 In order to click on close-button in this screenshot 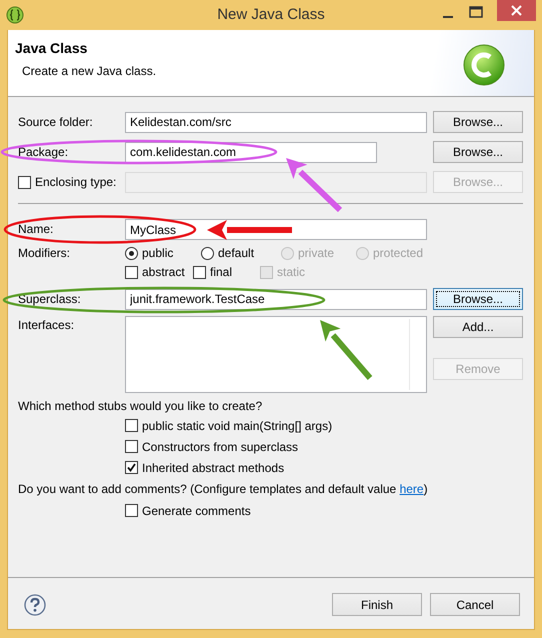, I will do `click(516, 10)`.